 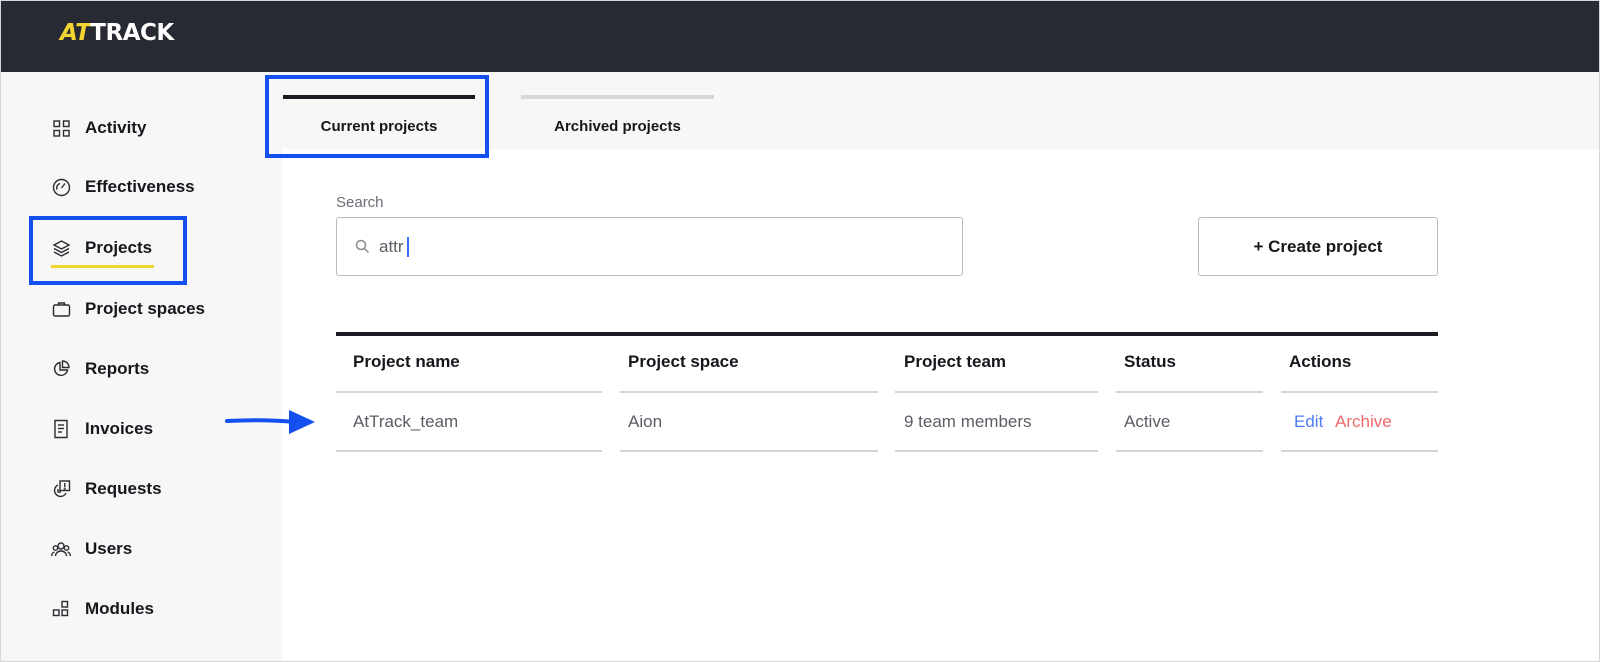 I want to click on gauge-icon, so click(x=61, y=187).